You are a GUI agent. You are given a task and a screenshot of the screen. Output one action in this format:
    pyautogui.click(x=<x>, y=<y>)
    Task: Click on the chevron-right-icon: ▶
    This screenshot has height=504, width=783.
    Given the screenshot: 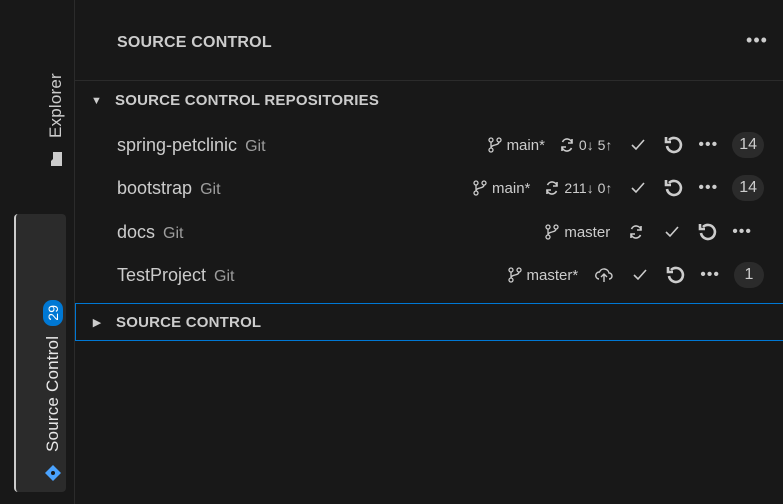 What is the action you would take?
    pyautogui.click(x=97, y=322)
    